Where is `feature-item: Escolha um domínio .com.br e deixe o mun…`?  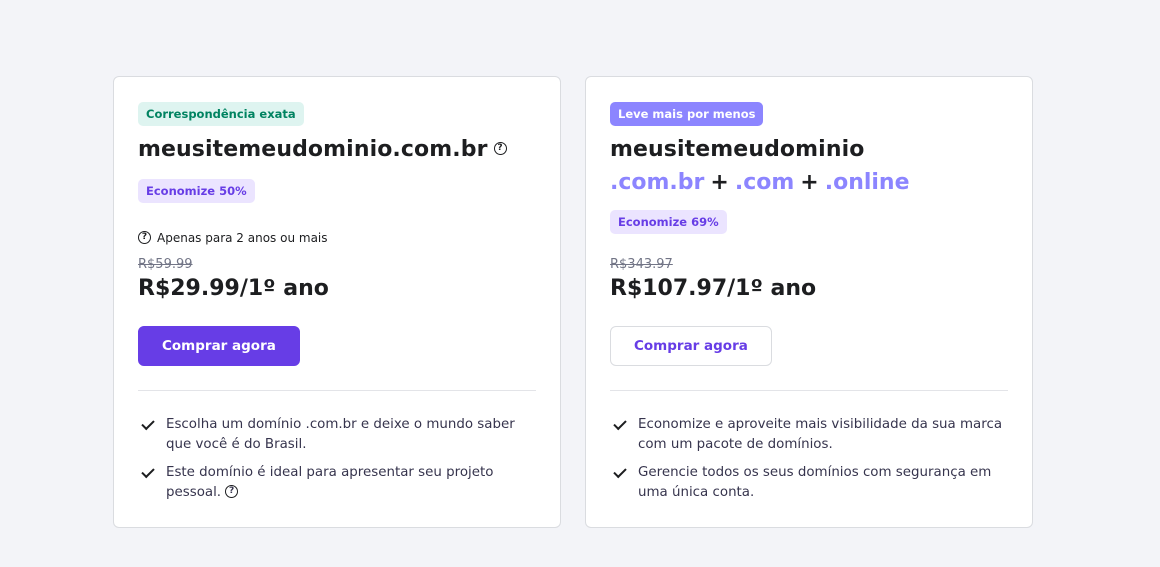
feature-item: Escolha um domínio .com.br e deixe o mun… is located at coordinates (338, 435).